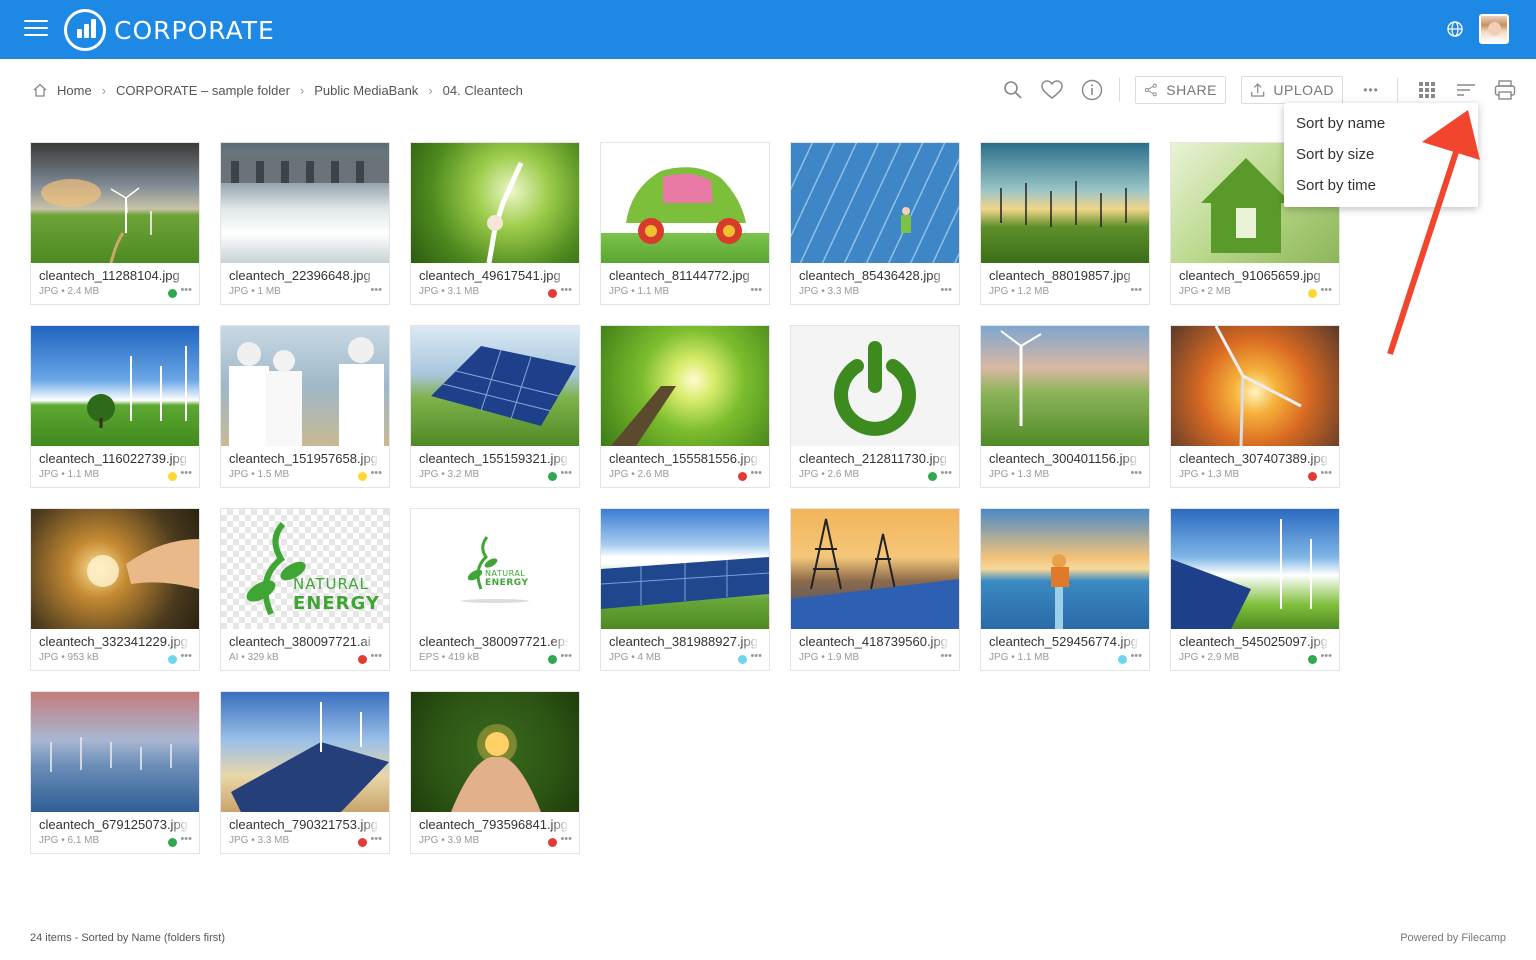 This screenshot has width=1536, height=960. Describe the element at coordinates (685, 589) in the screenshot. I see `file-card: cleantech_381988927.jpg JPG • 4 MB •••` at that location.